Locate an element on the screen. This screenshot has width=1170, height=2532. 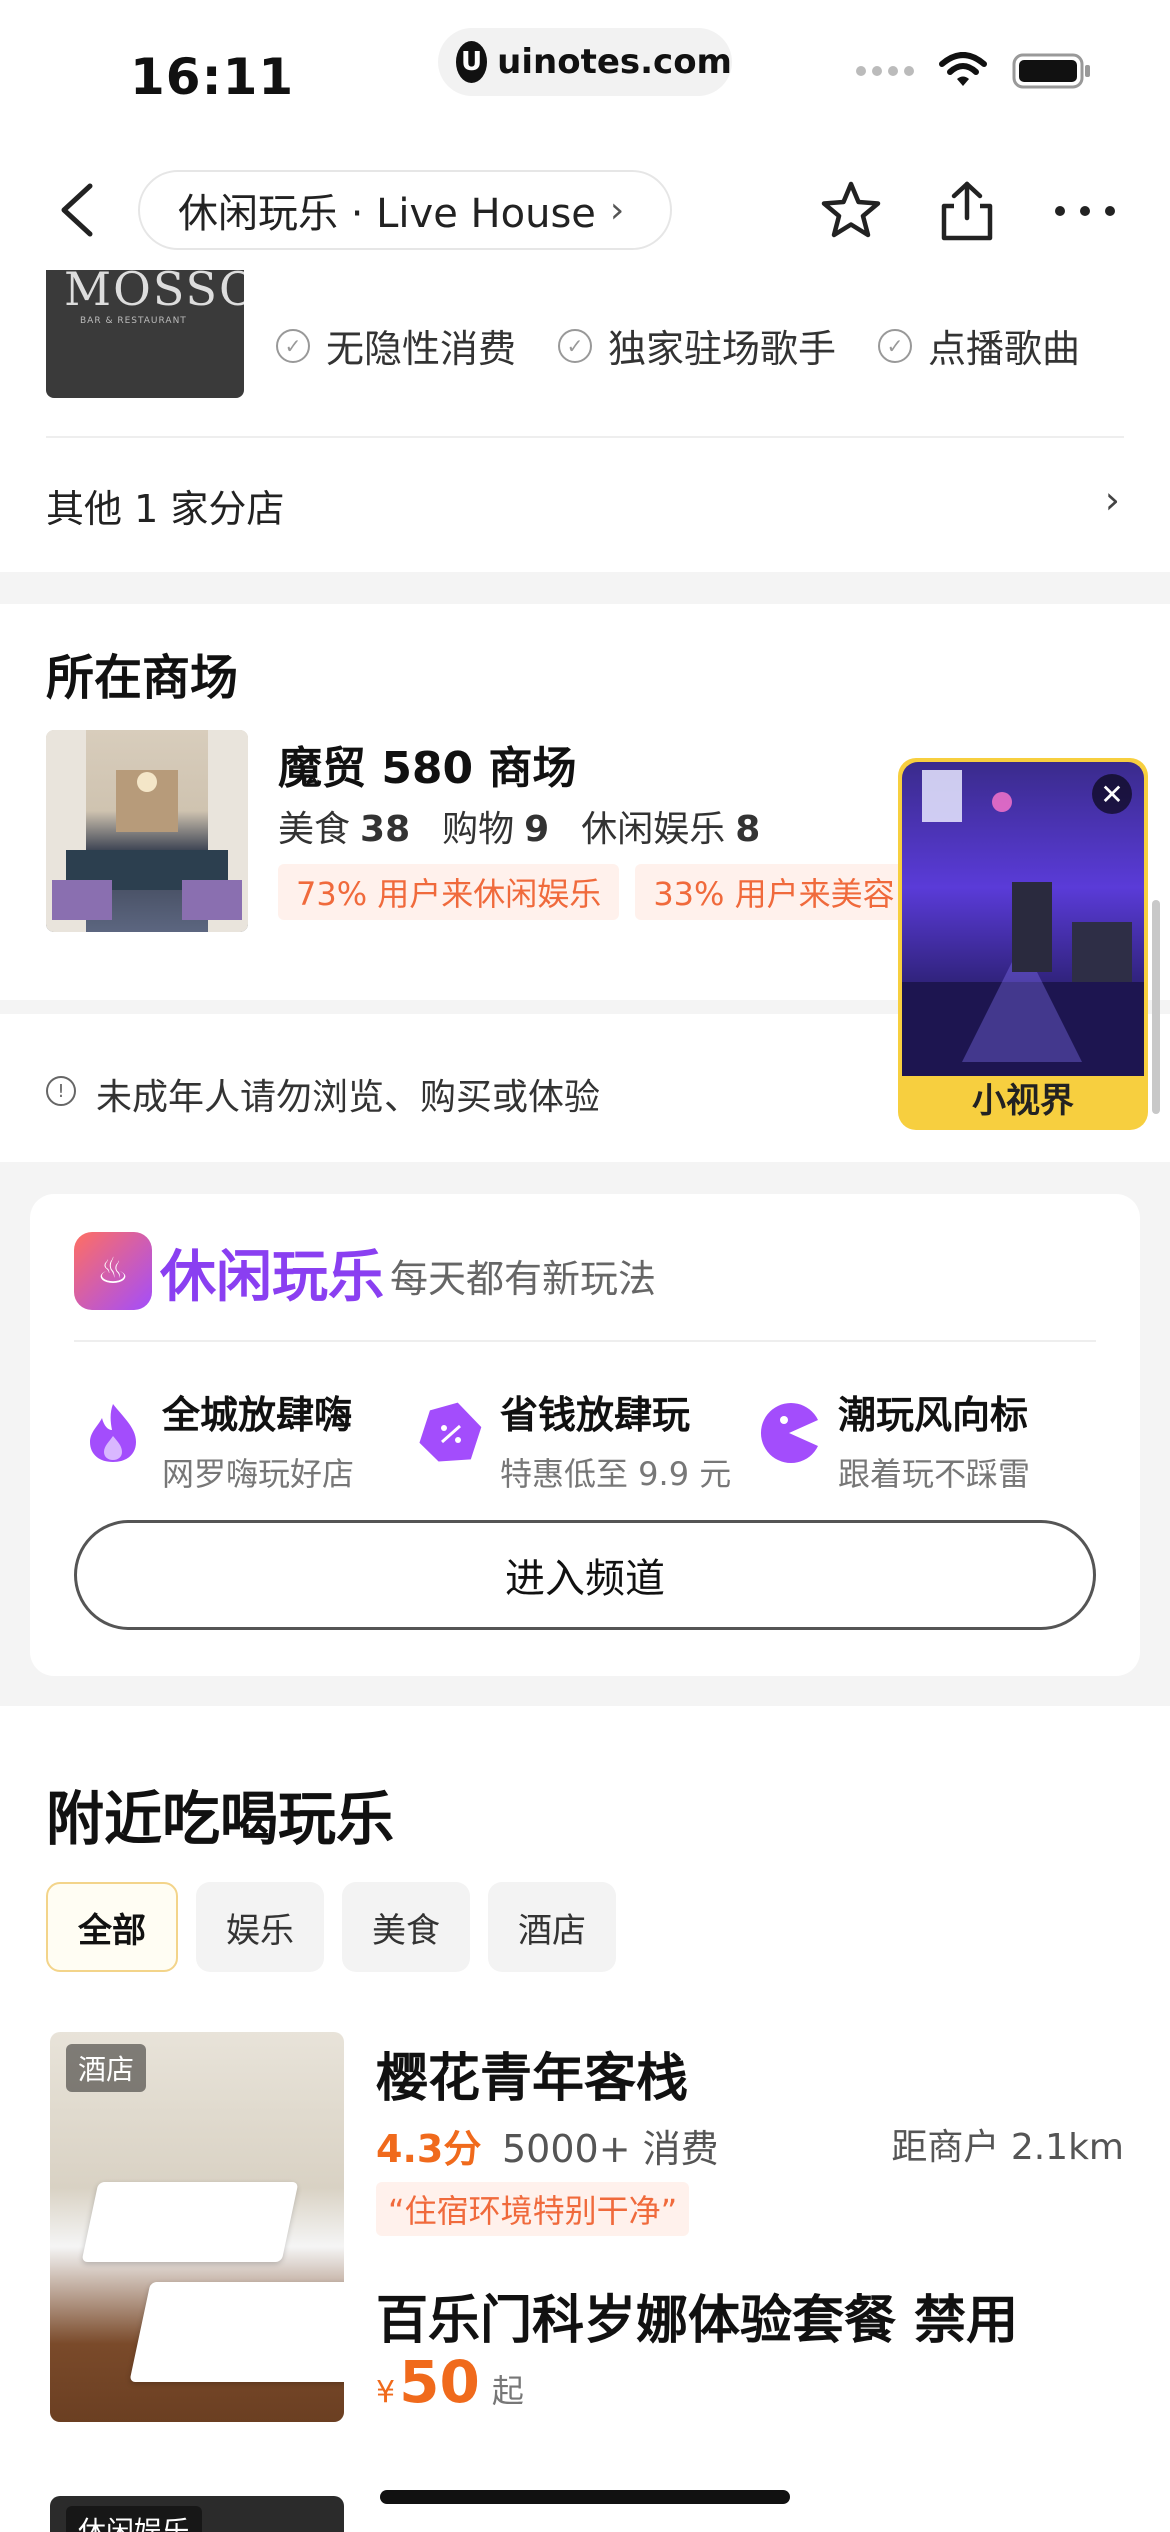
mini-video-label: 小视界 is located at coordinates (1023, 1101).